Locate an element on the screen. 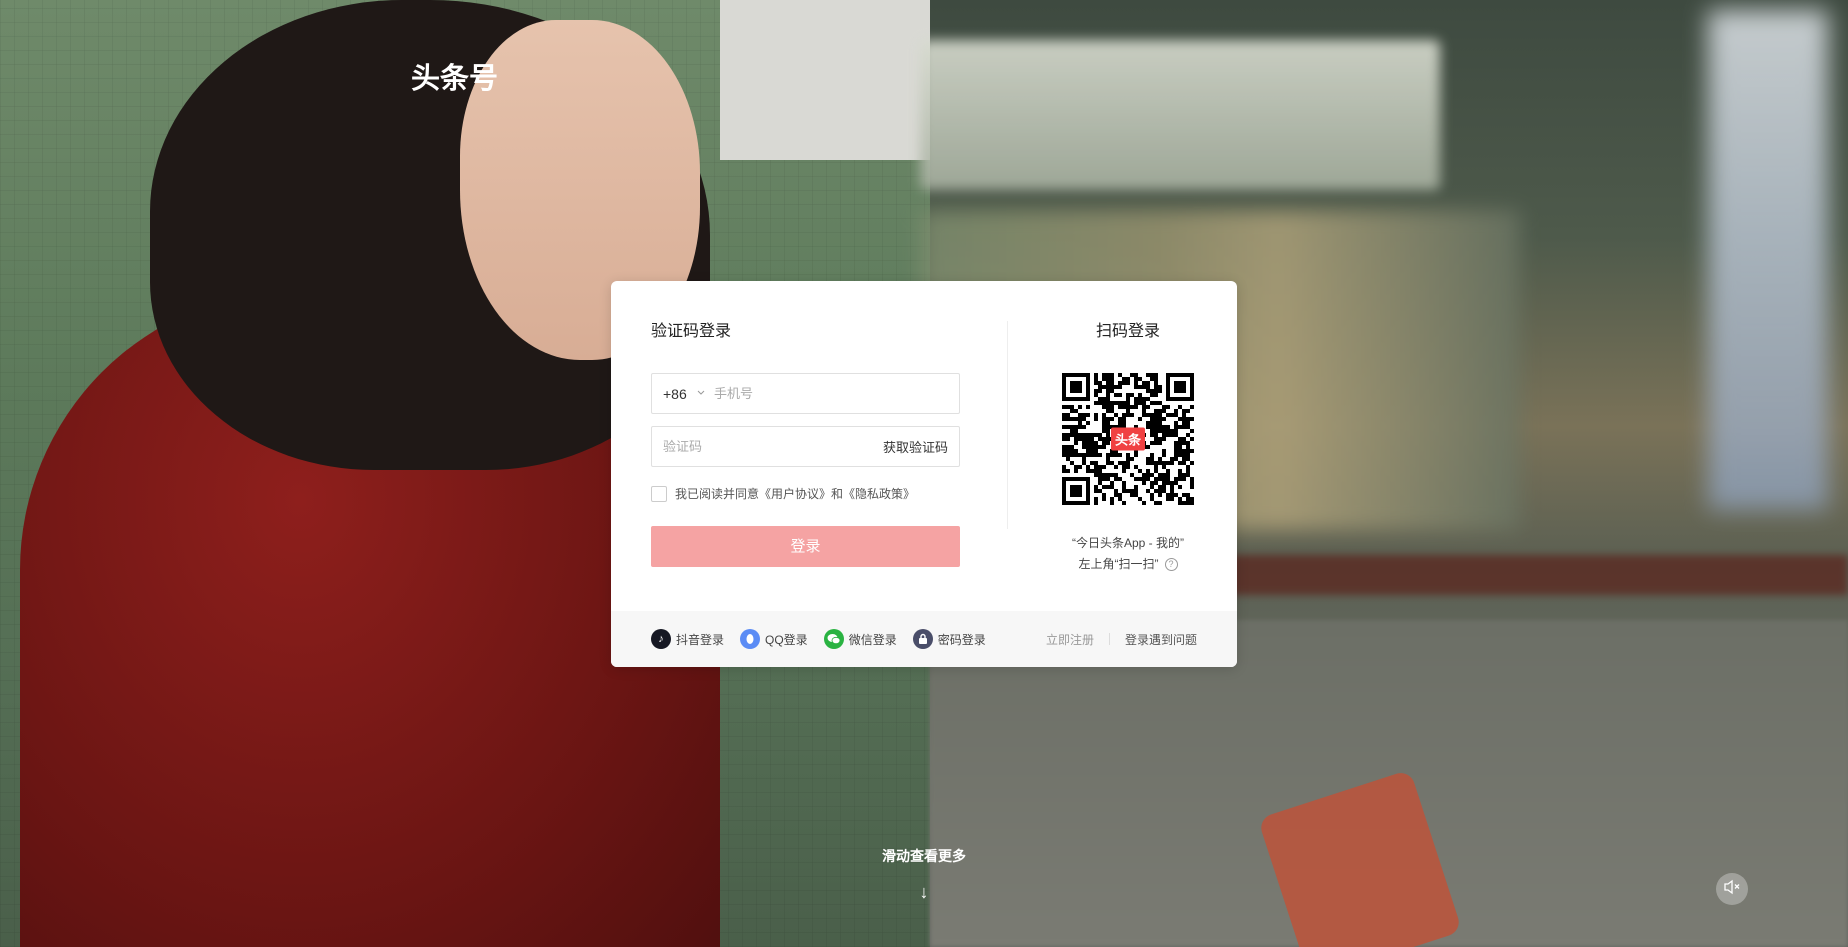  qr-code: 头条 is located at coordinates (1128, 439).